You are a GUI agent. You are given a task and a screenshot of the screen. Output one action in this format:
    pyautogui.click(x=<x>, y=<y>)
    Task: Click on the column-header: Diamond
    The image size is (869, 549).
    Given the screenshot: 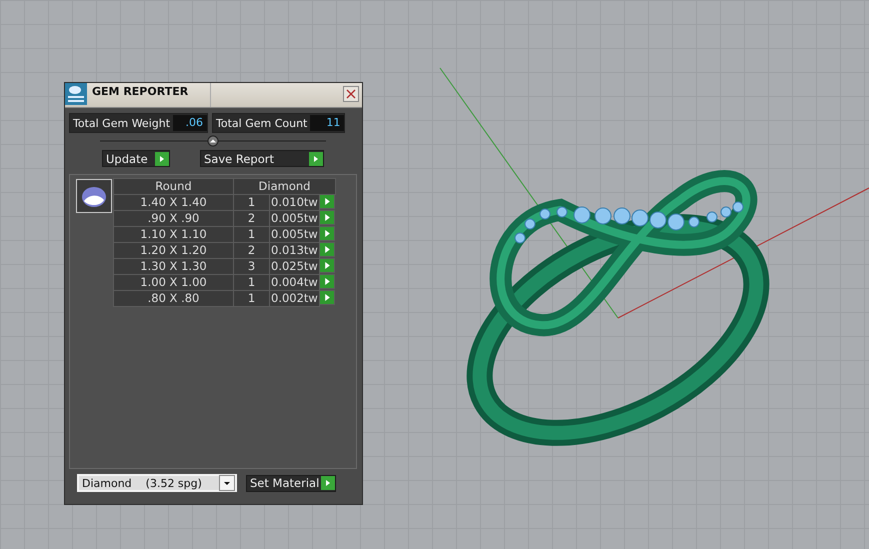 What is the action you would take?
    pyautogui.click(x=284, y=186)
    